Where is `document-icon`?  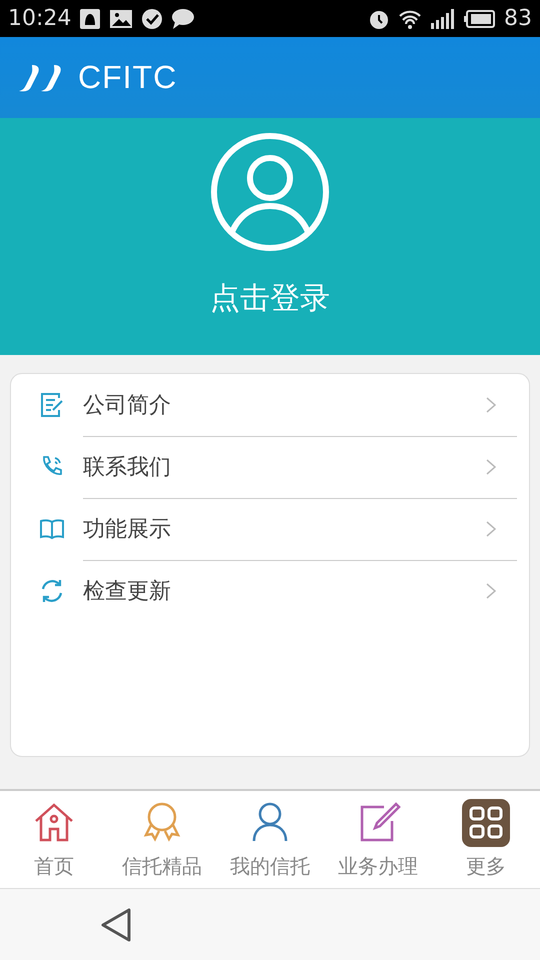 document-icon is located at coordinates (52, 405).